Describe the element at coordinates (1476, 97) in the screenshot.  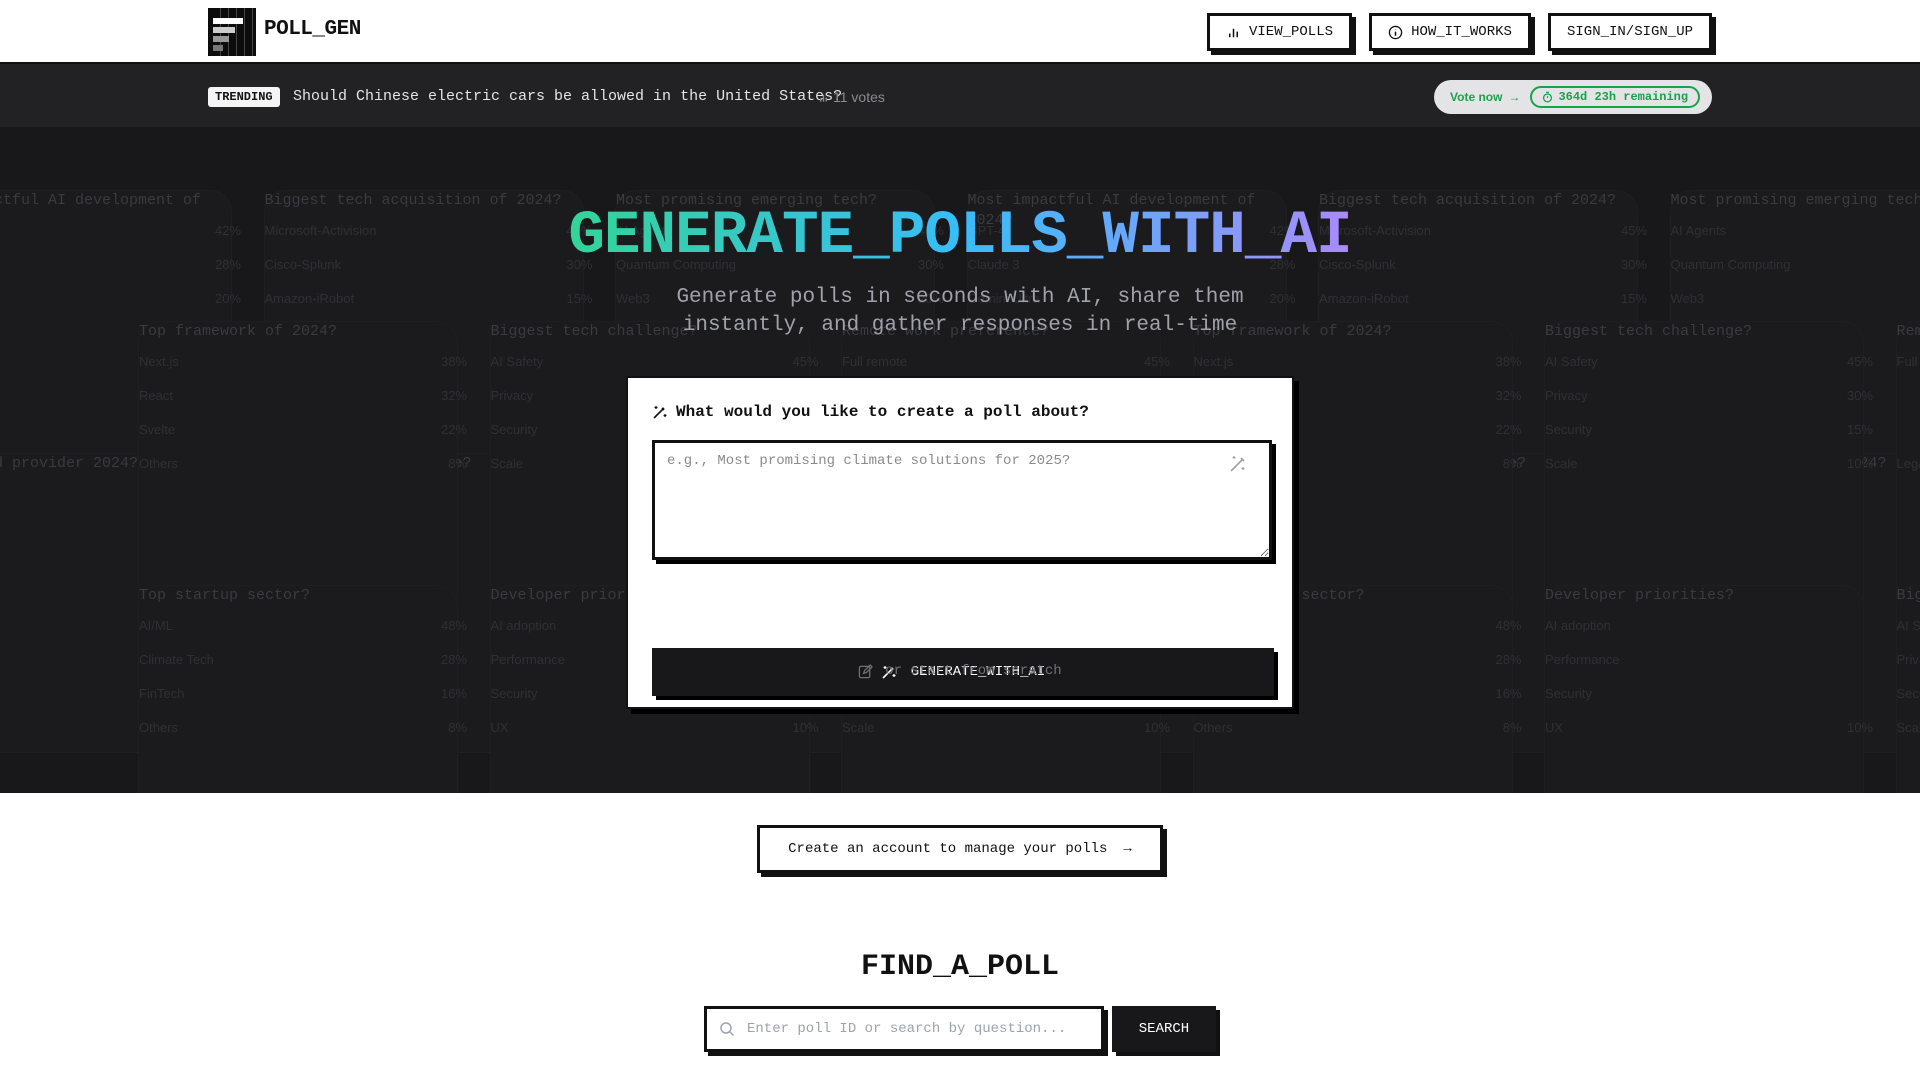
I see `vote-now-label: Vote now` at that location.